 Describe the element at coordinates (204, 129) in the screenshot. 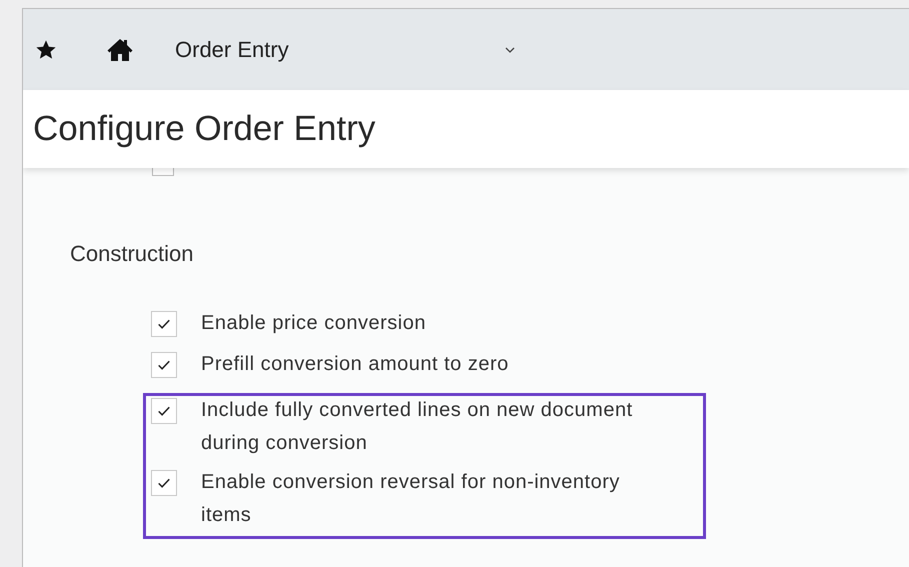

I see `page-title: Configure Order Entry` at that location.